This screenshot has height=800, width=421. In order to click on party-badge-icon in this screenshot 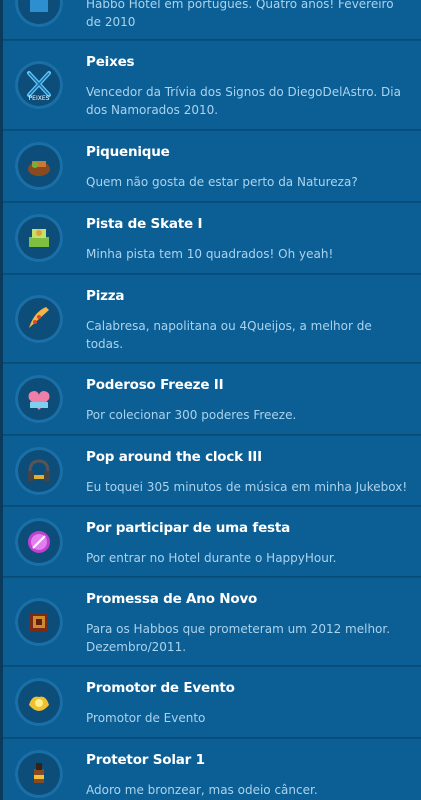, I will do `click(39, 541)`.